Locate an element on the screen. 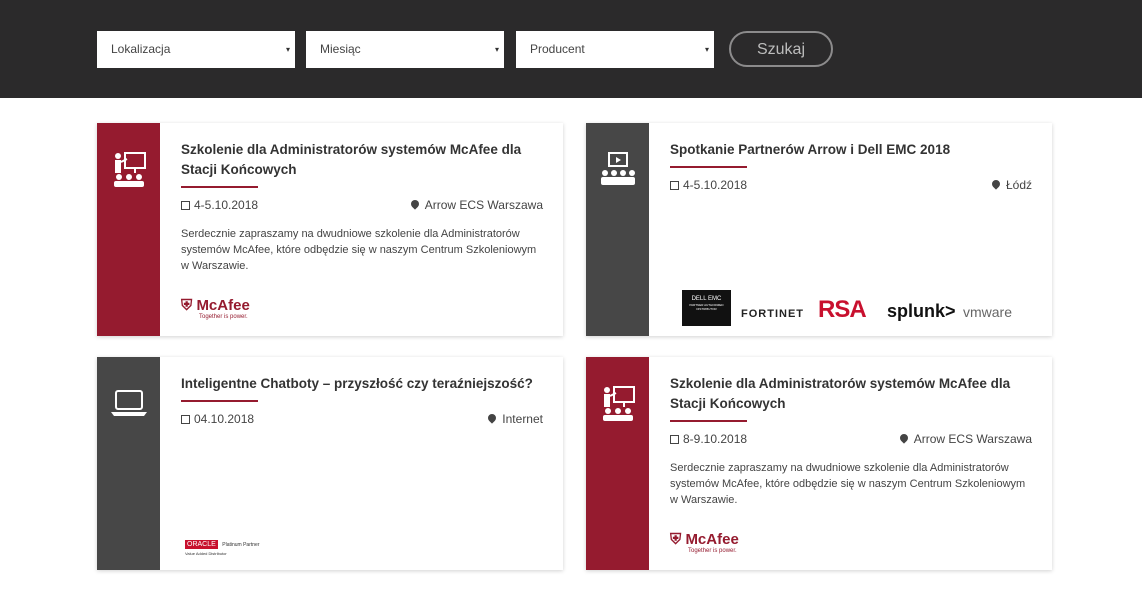 Image resolution: width=1142 pixels, height=589 pixels. dell-emc-logo: DELL EMC PARTNER AUTHORIZED DISTRIBUTOR is located at coordinates (706, 308).